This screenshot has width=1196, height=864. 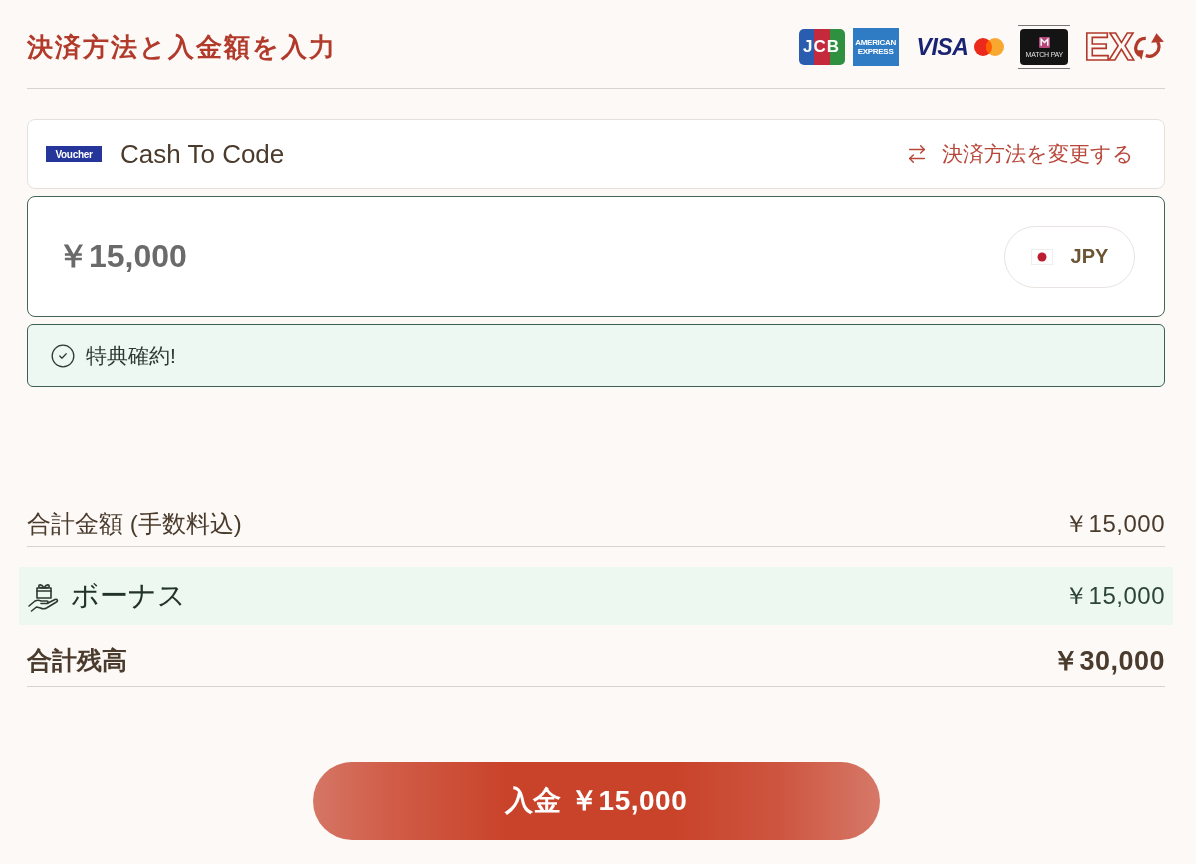 What do you see at coordinates (989, 47) in the screenshot?
I see `overlapping-circles-logo` at bounding box center [989, 47].